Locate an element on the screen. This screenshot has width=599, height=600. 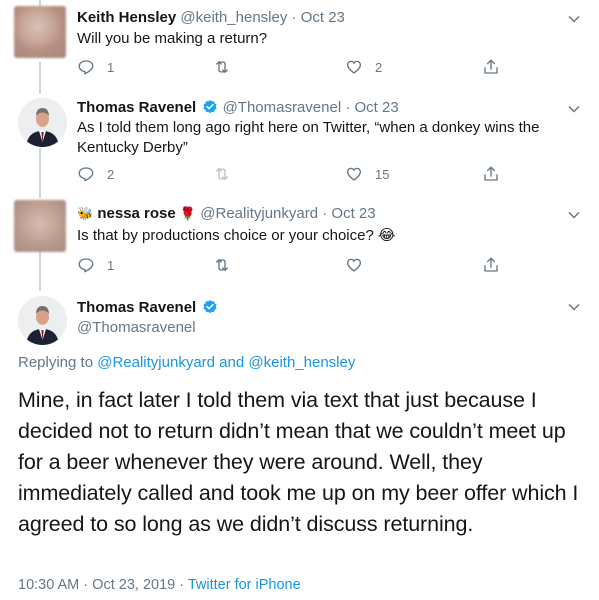
replying-prefix: Replying to is located at coordinates (56, 362).